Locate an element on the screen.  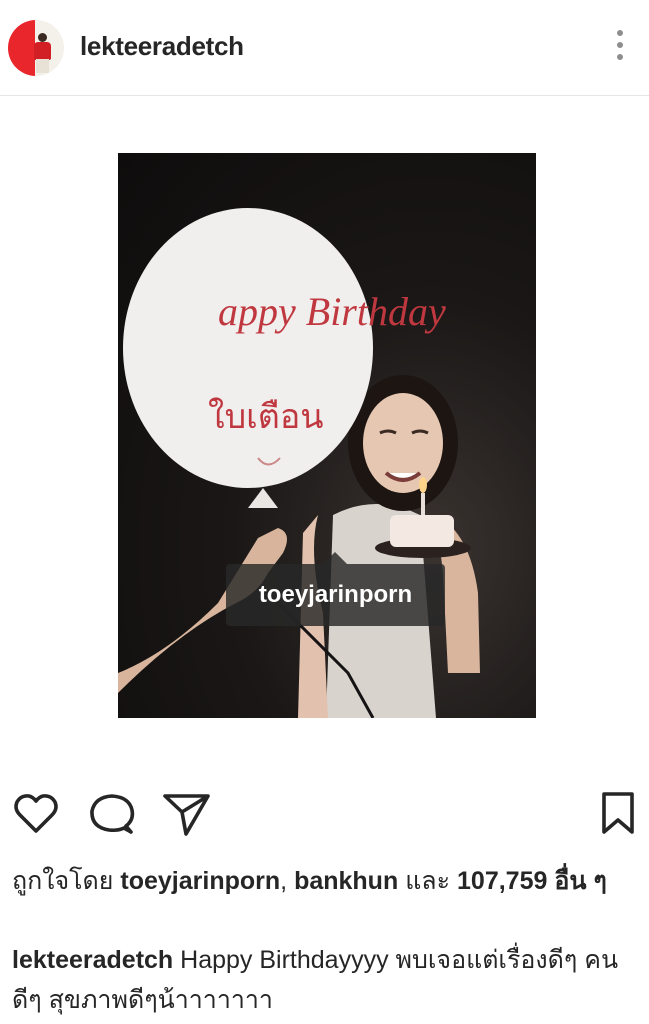
post-username: lekteeradetch is located at coordinates (162, 46).